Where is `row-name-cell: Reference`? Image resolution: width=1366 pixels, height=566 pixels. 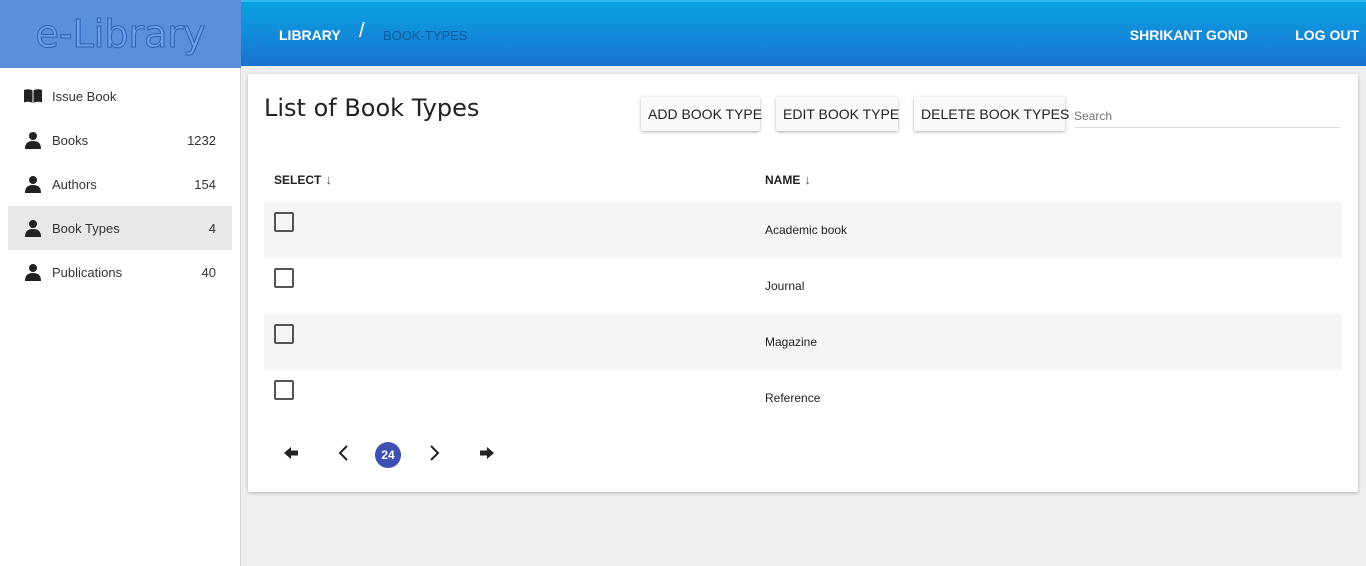
row-name-cell: Reference is located at coordinates (793, 398).